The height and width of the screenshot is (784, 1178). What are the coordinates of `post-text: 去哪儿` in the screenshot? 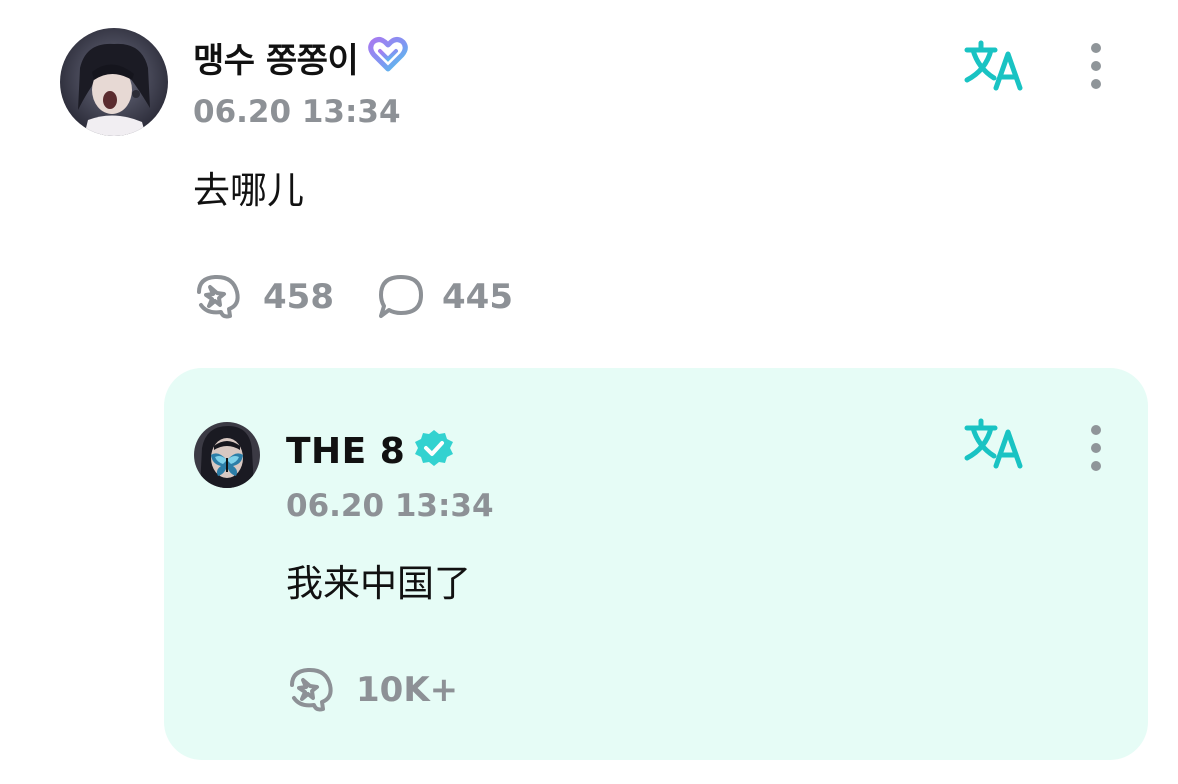 It's located at (248, 190).